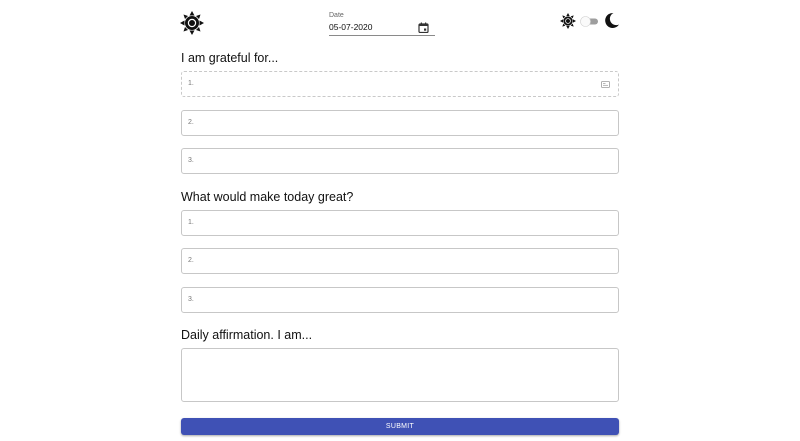  I want to click on autofill-card-icon, so click(605, 84).